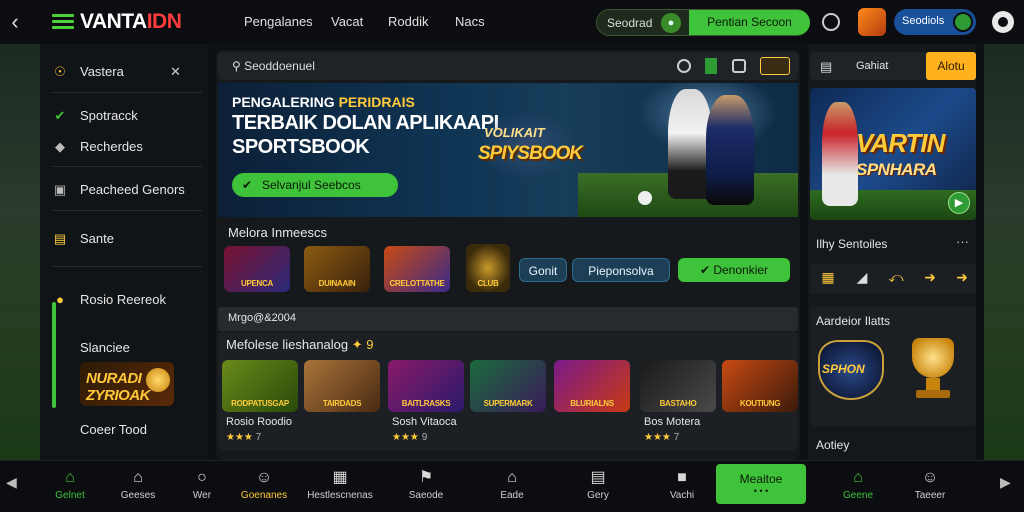 This screenshot has height=512, width=1024. Describe the element at coordinates (671, 23) in the screenshot. I see `search-toggle-icon: ●` at that location.